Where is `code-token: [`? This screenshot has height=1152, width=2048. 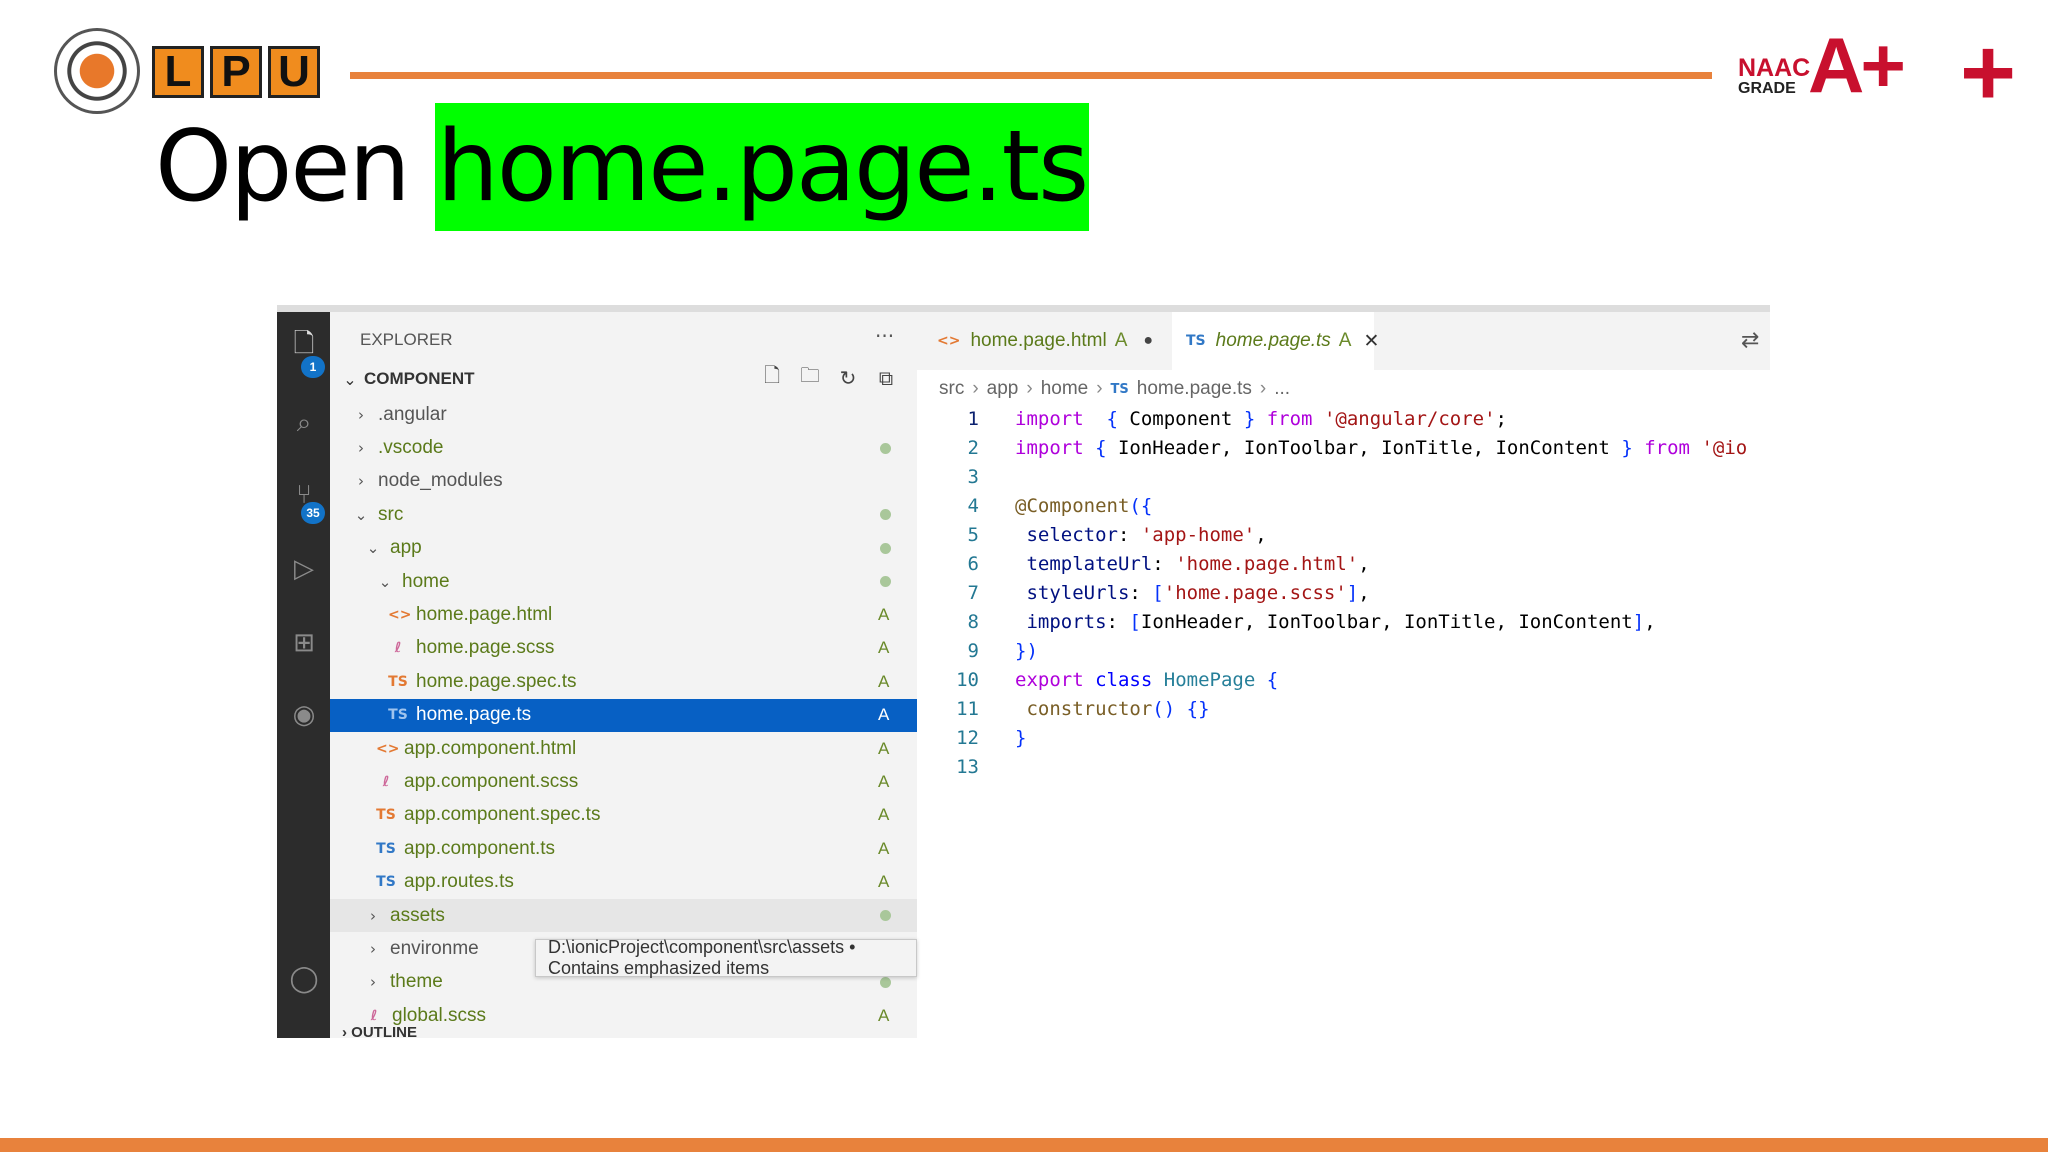 code-token: [ is located at coordinates (1135, 621).